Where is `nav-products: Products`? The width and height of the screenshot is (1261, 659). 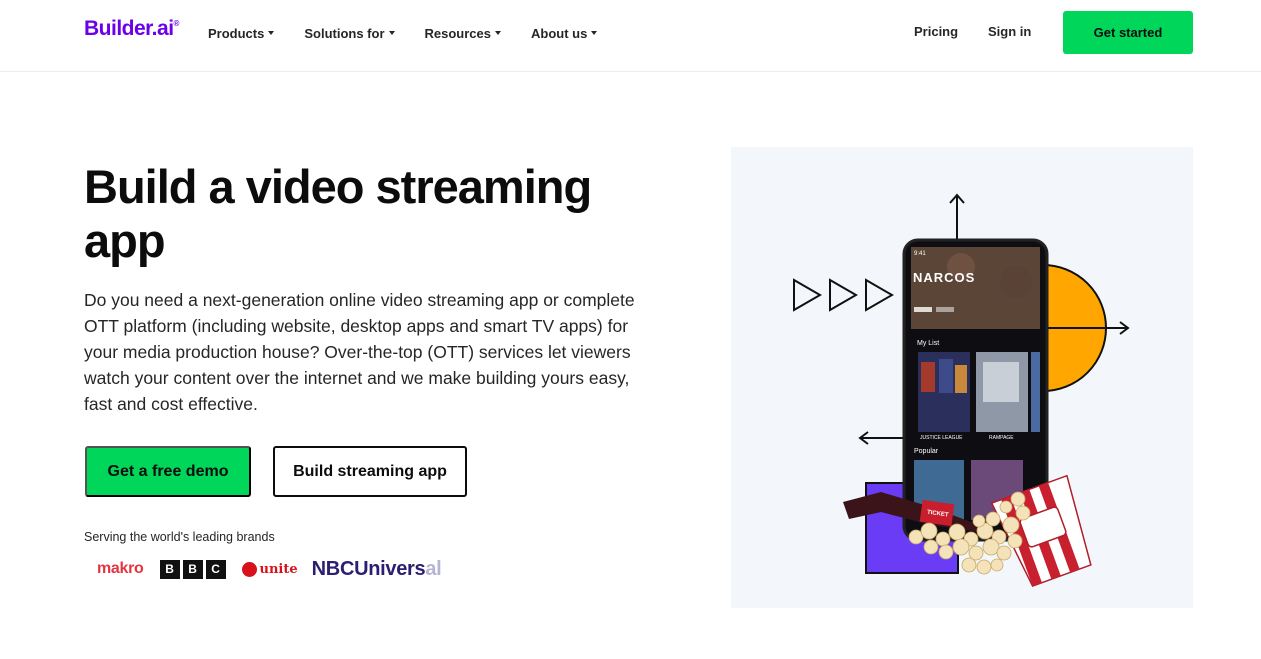 nav-products: Products is located at coordinates (241, 33).